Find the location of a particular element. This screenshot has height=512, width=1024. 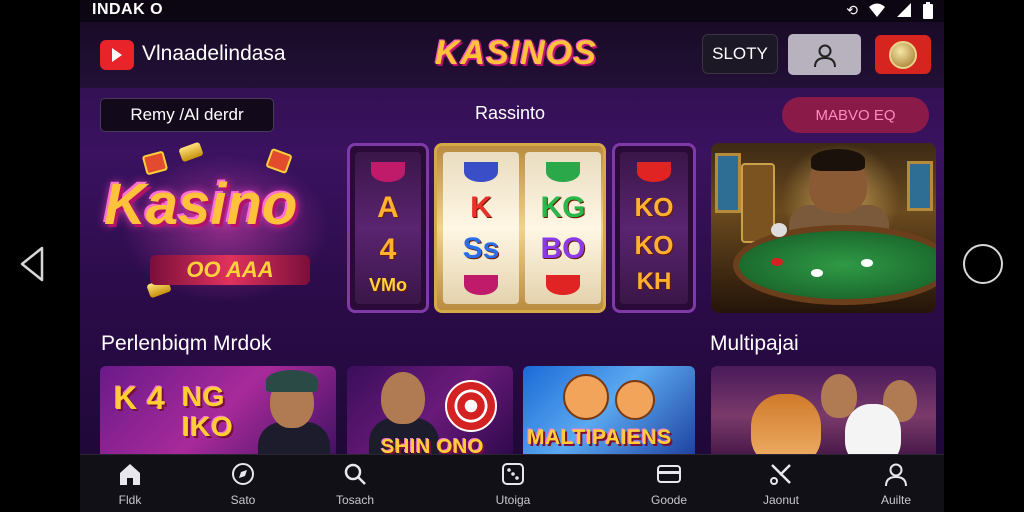

reel-symbol: 4 is located at coordinates (388, 249).